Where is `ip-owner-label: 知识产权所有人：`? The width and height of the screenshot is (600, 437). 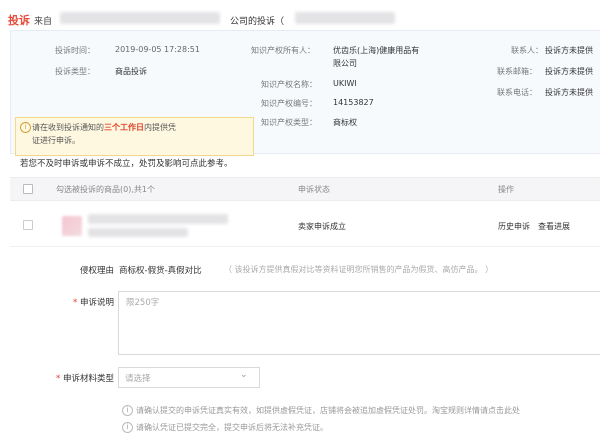 ip-owner-label: 知识产权所有人： is located at coordinates (283, 50).